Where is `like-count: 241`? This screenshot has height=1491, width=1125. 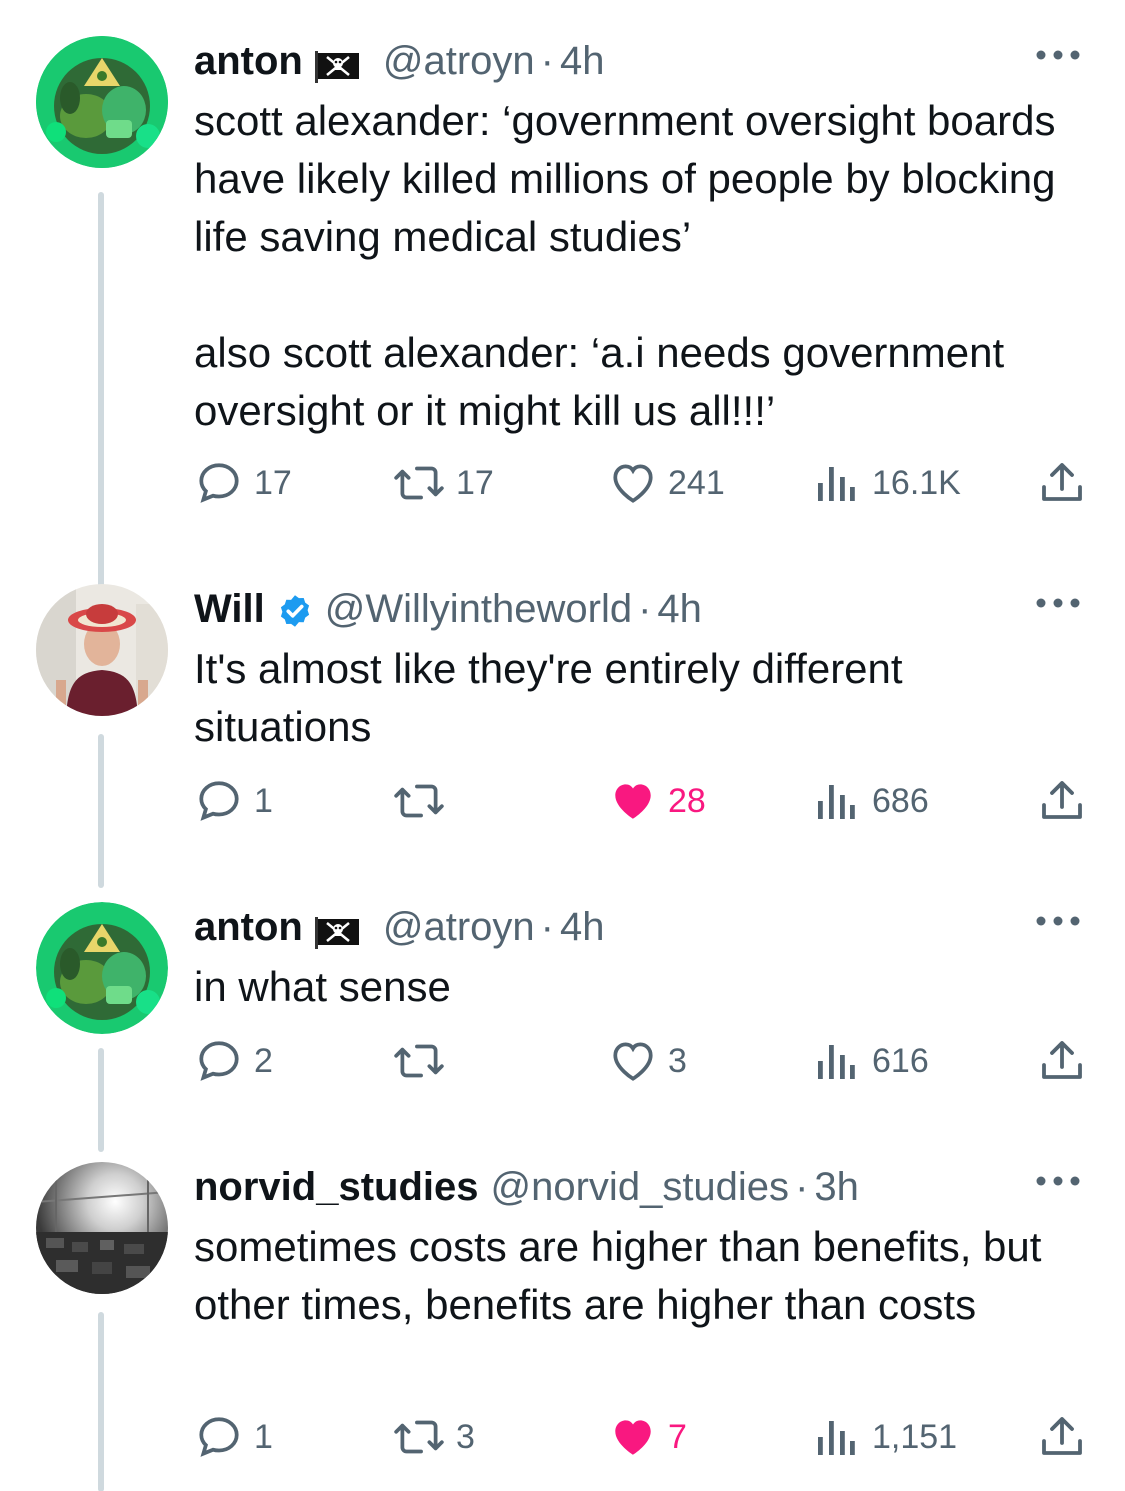
like-count: 241 is located at coordinates (696, 482).